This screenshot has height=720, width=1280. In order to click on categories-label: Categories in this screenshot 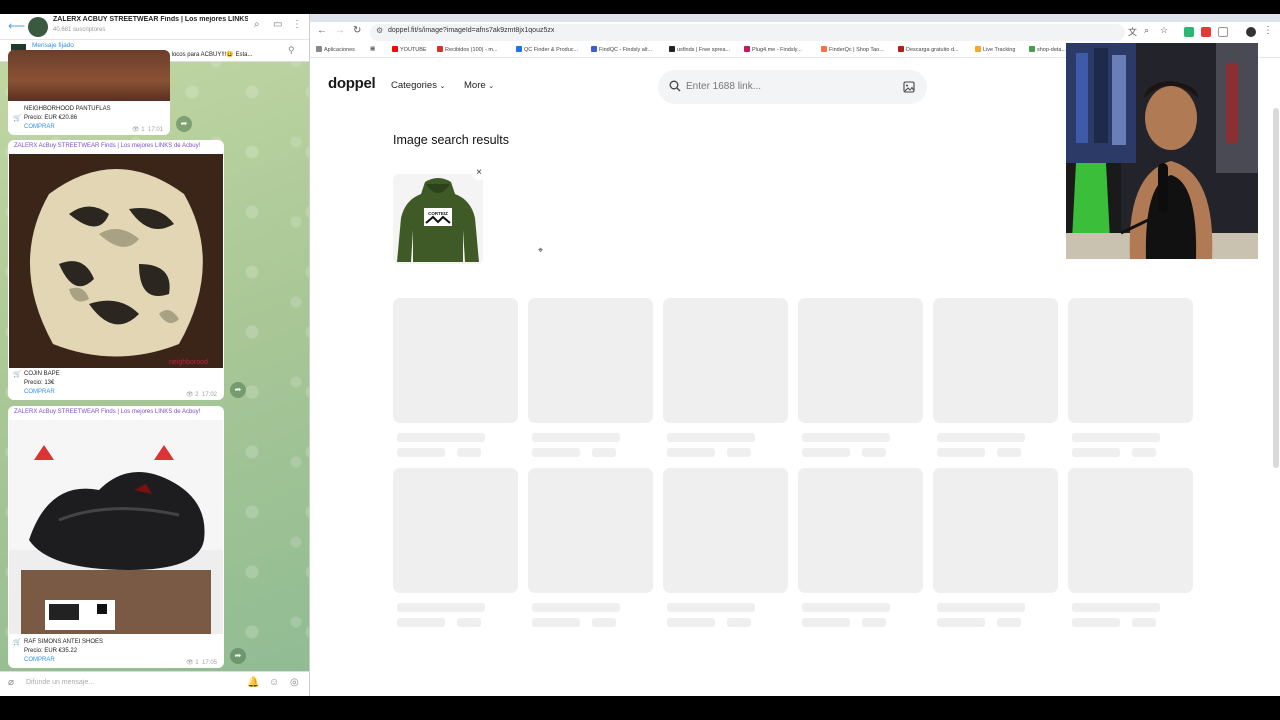, I will do `click(414, 85)`.